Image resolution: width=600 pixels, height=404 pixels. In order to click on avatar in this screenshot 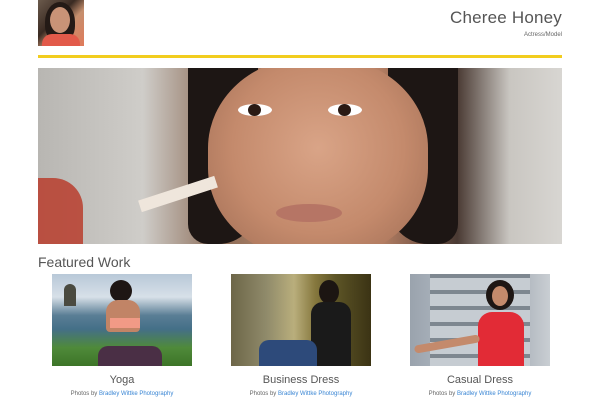, I will do `click(61, 23)`.